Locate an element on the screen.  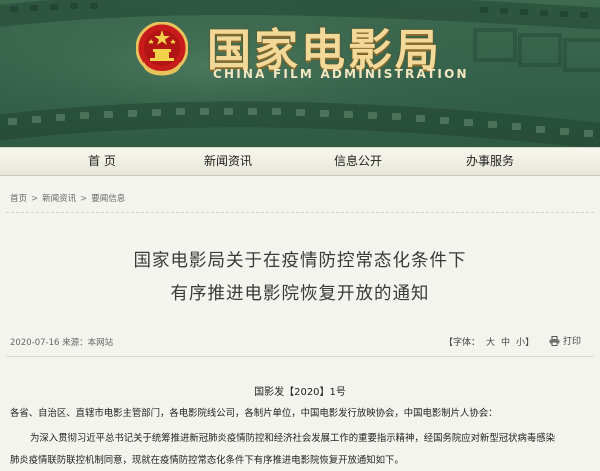
font-size-control: 【字体： 大中小】 is located at coordinates (489, 341).